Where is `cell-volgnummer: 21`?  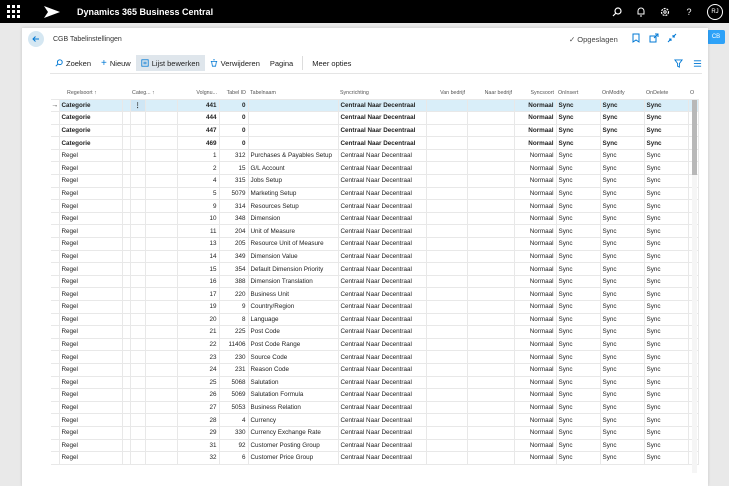
cell-volgnummer: 21 is located at coordinates (198, 332).